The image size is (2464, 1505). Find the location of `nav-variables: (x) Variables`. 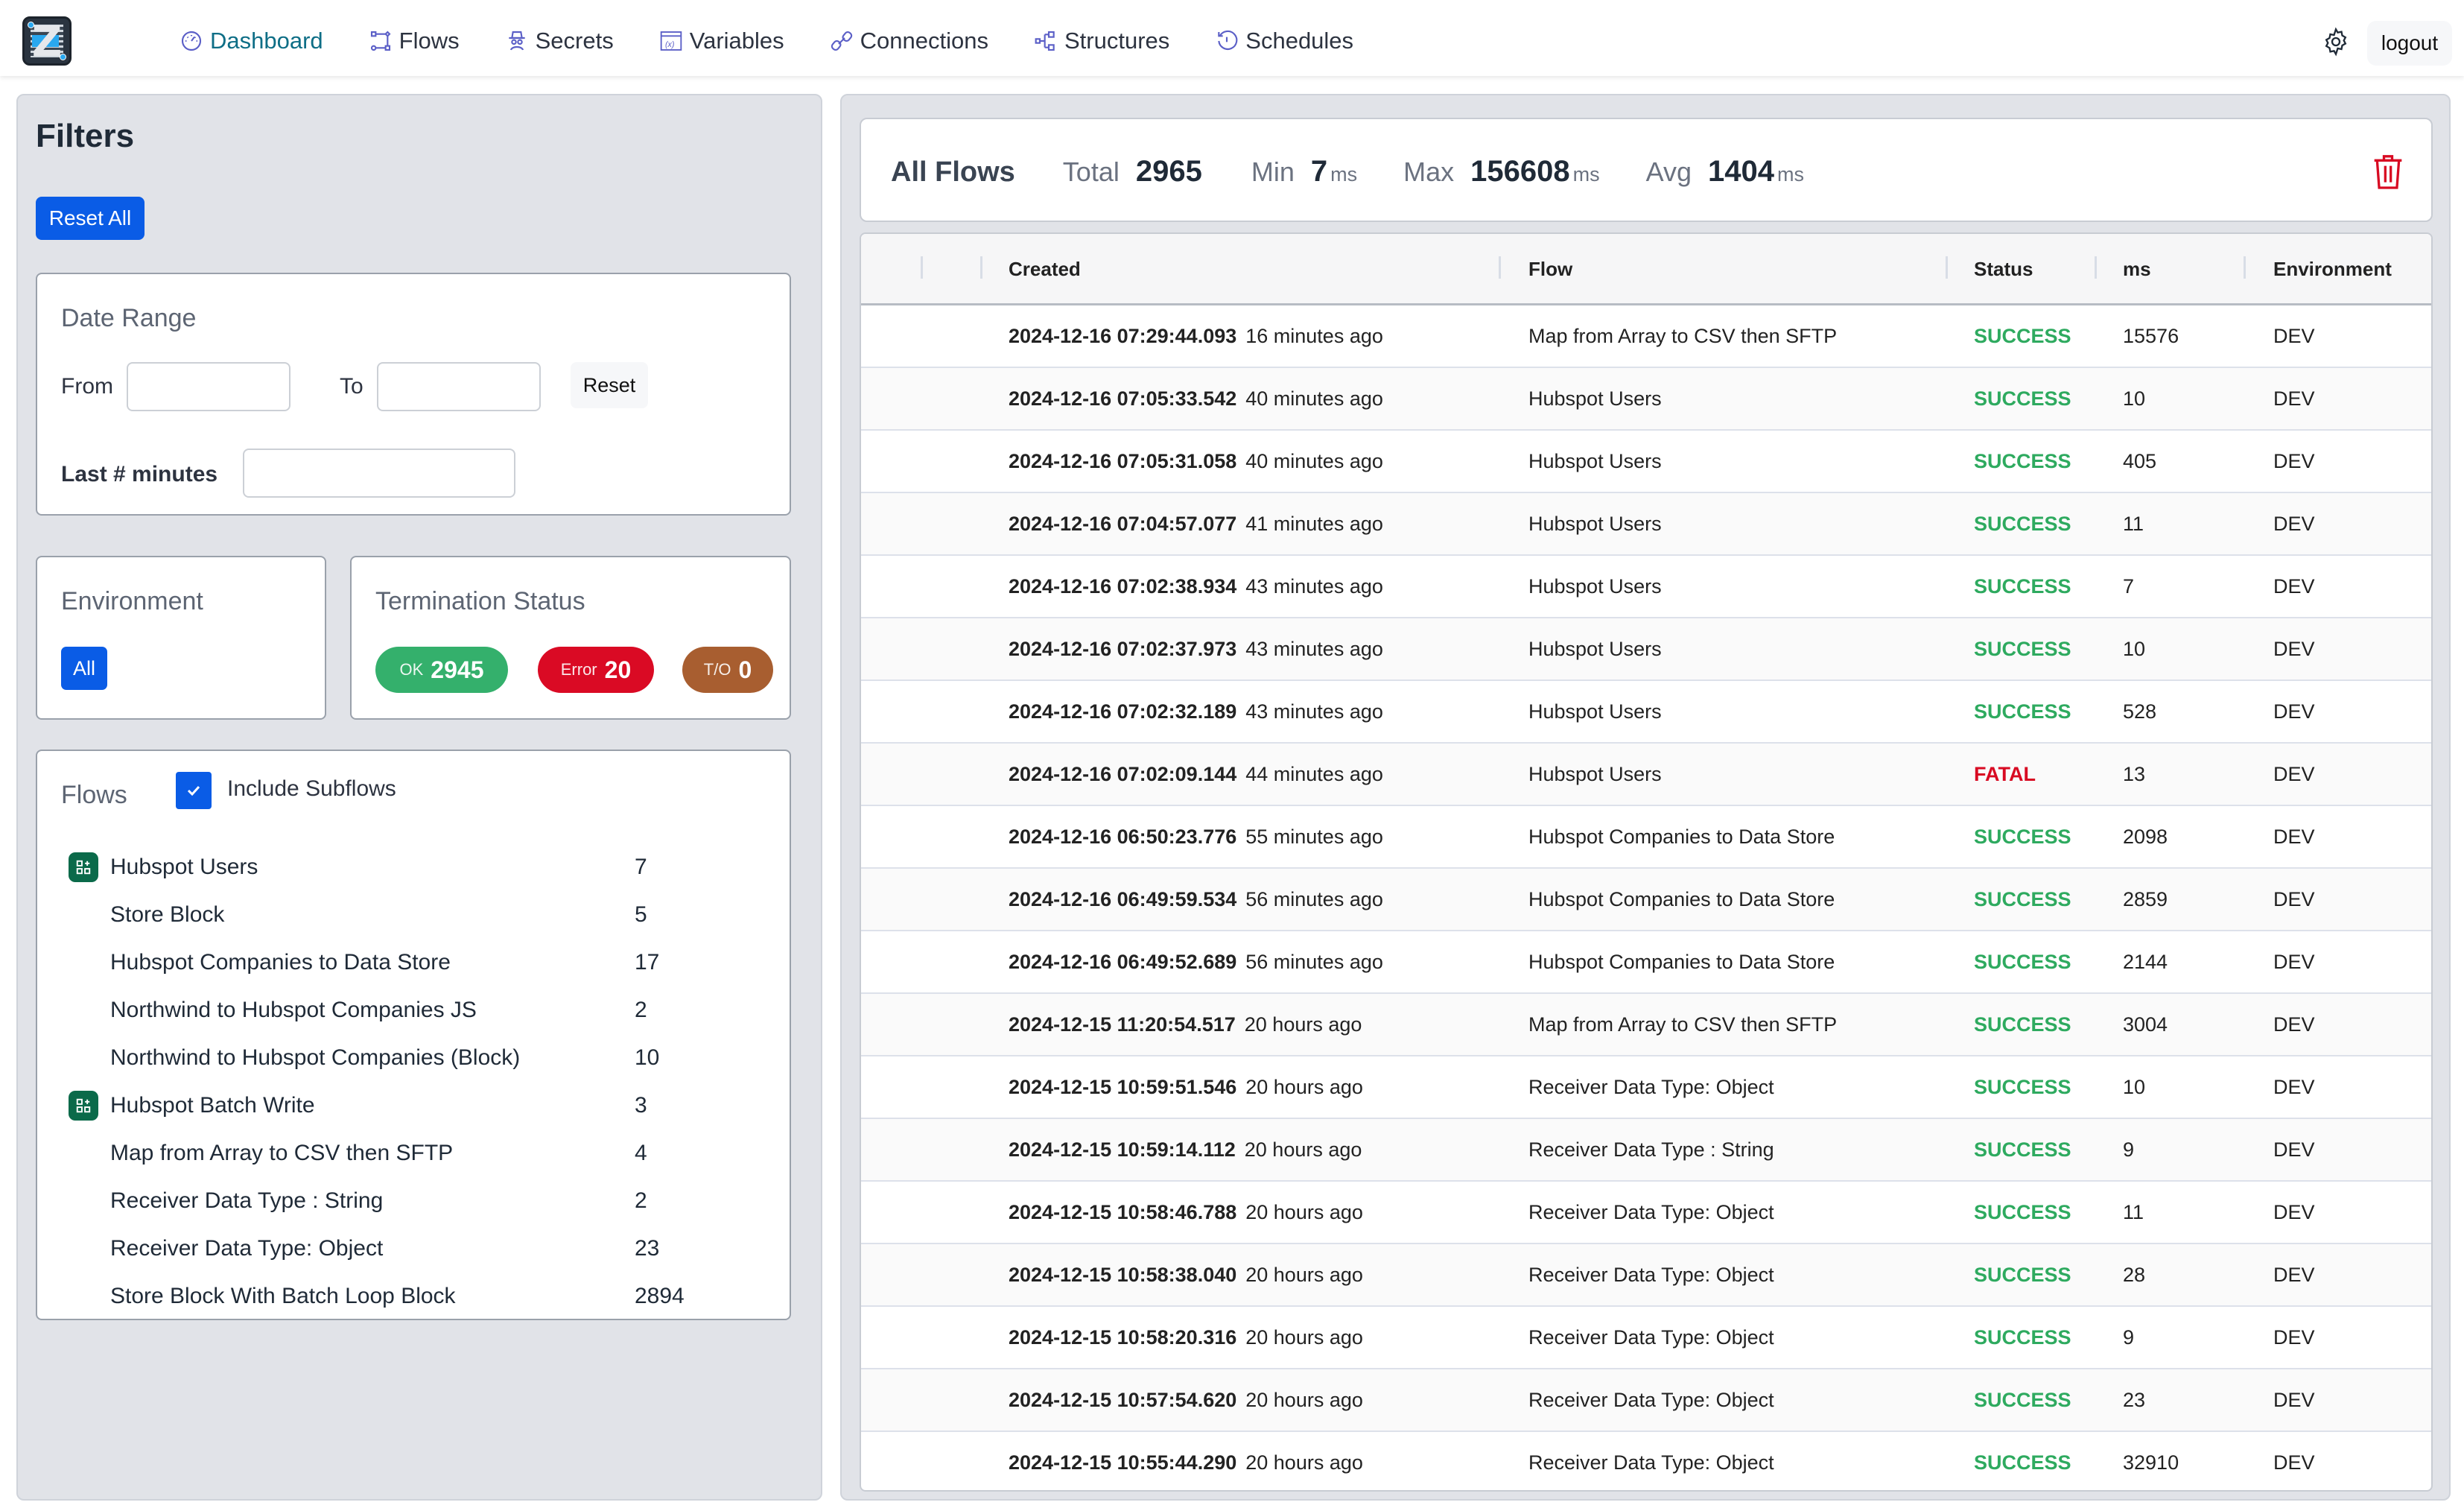

nav-variables: (x) Variables is located at coordinates (721, 41).